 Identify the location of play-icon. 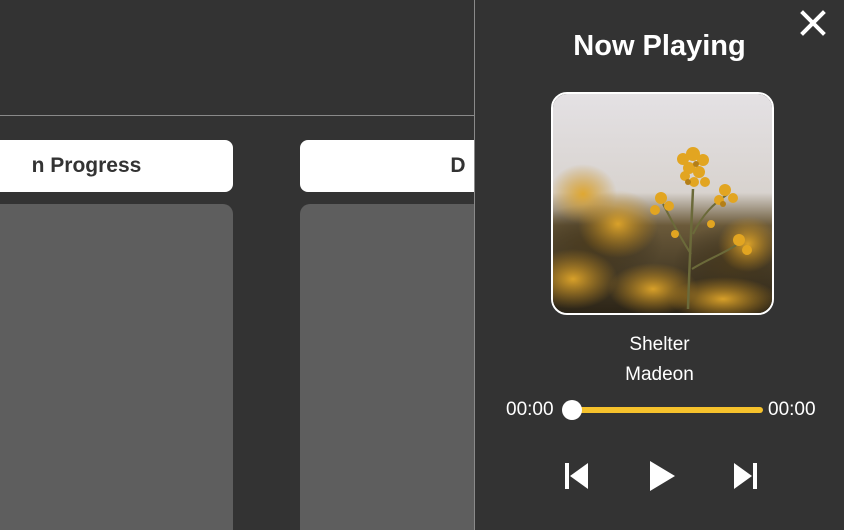
(662, 476).